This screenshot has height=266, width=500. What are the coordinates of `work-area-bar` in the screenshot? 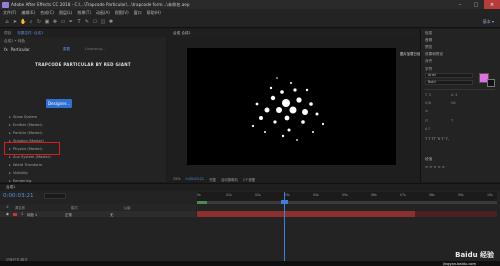 It's located at (347, 202).